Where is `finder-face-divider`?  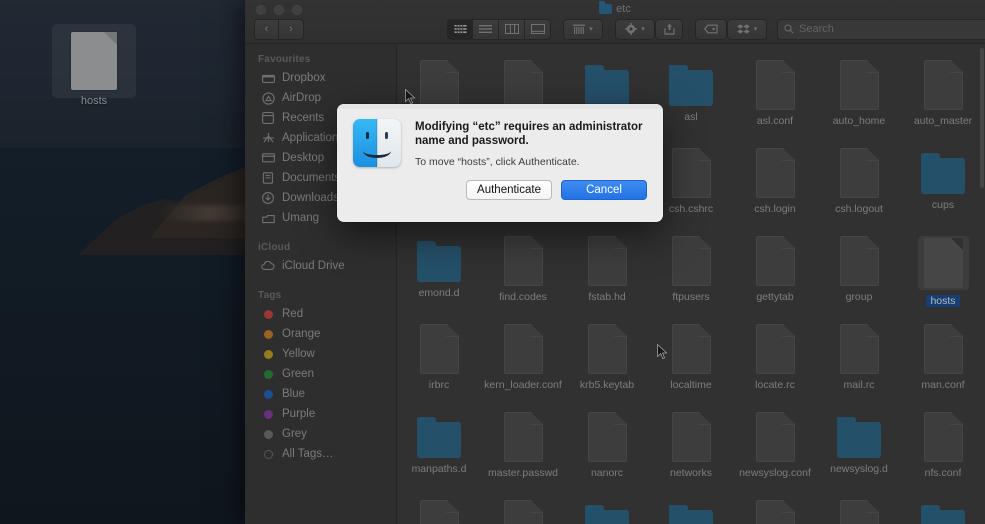
finder-face-divider is located at coordinates (377, 143).